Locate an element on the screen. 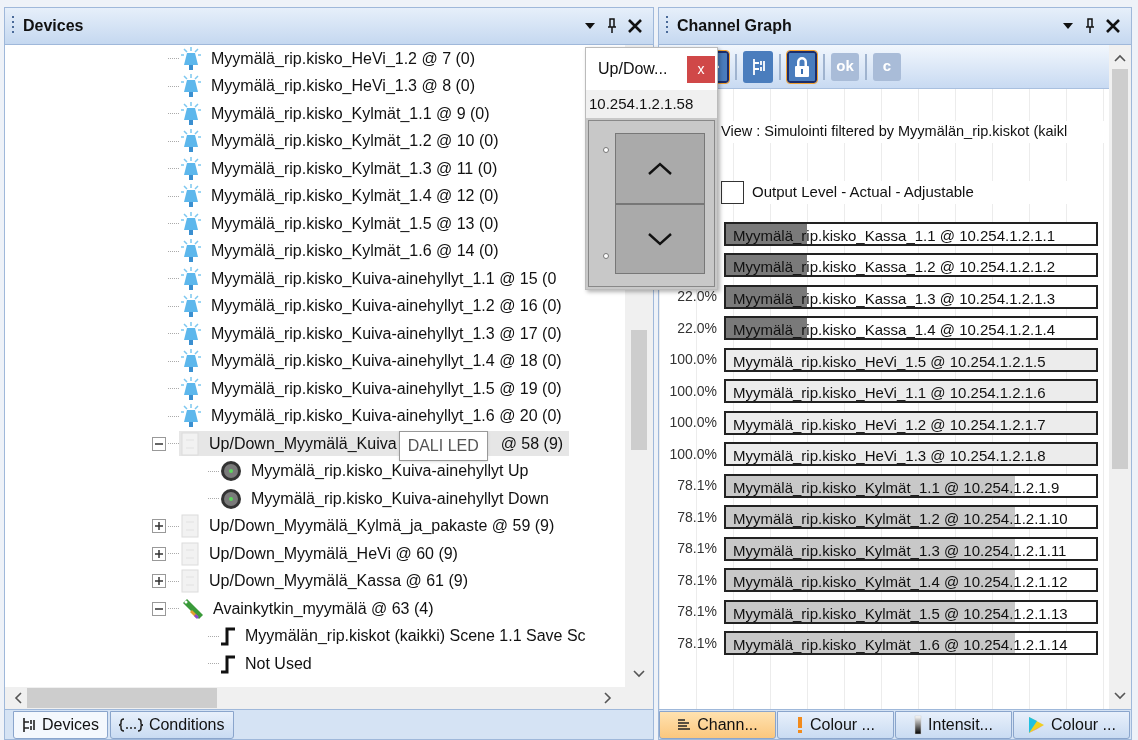  tree-item: Myymälä_rip.kisko_HeVi_1.3 @ 8 (0) is located at coordinates (343, 86).